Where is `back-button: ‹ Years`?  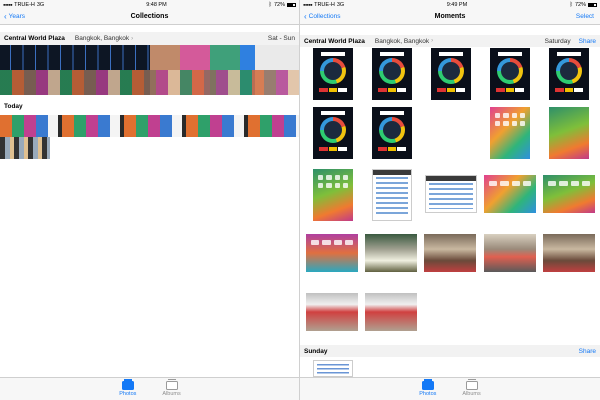 back-button: ‹ Years is located at coordinates (15, 16).